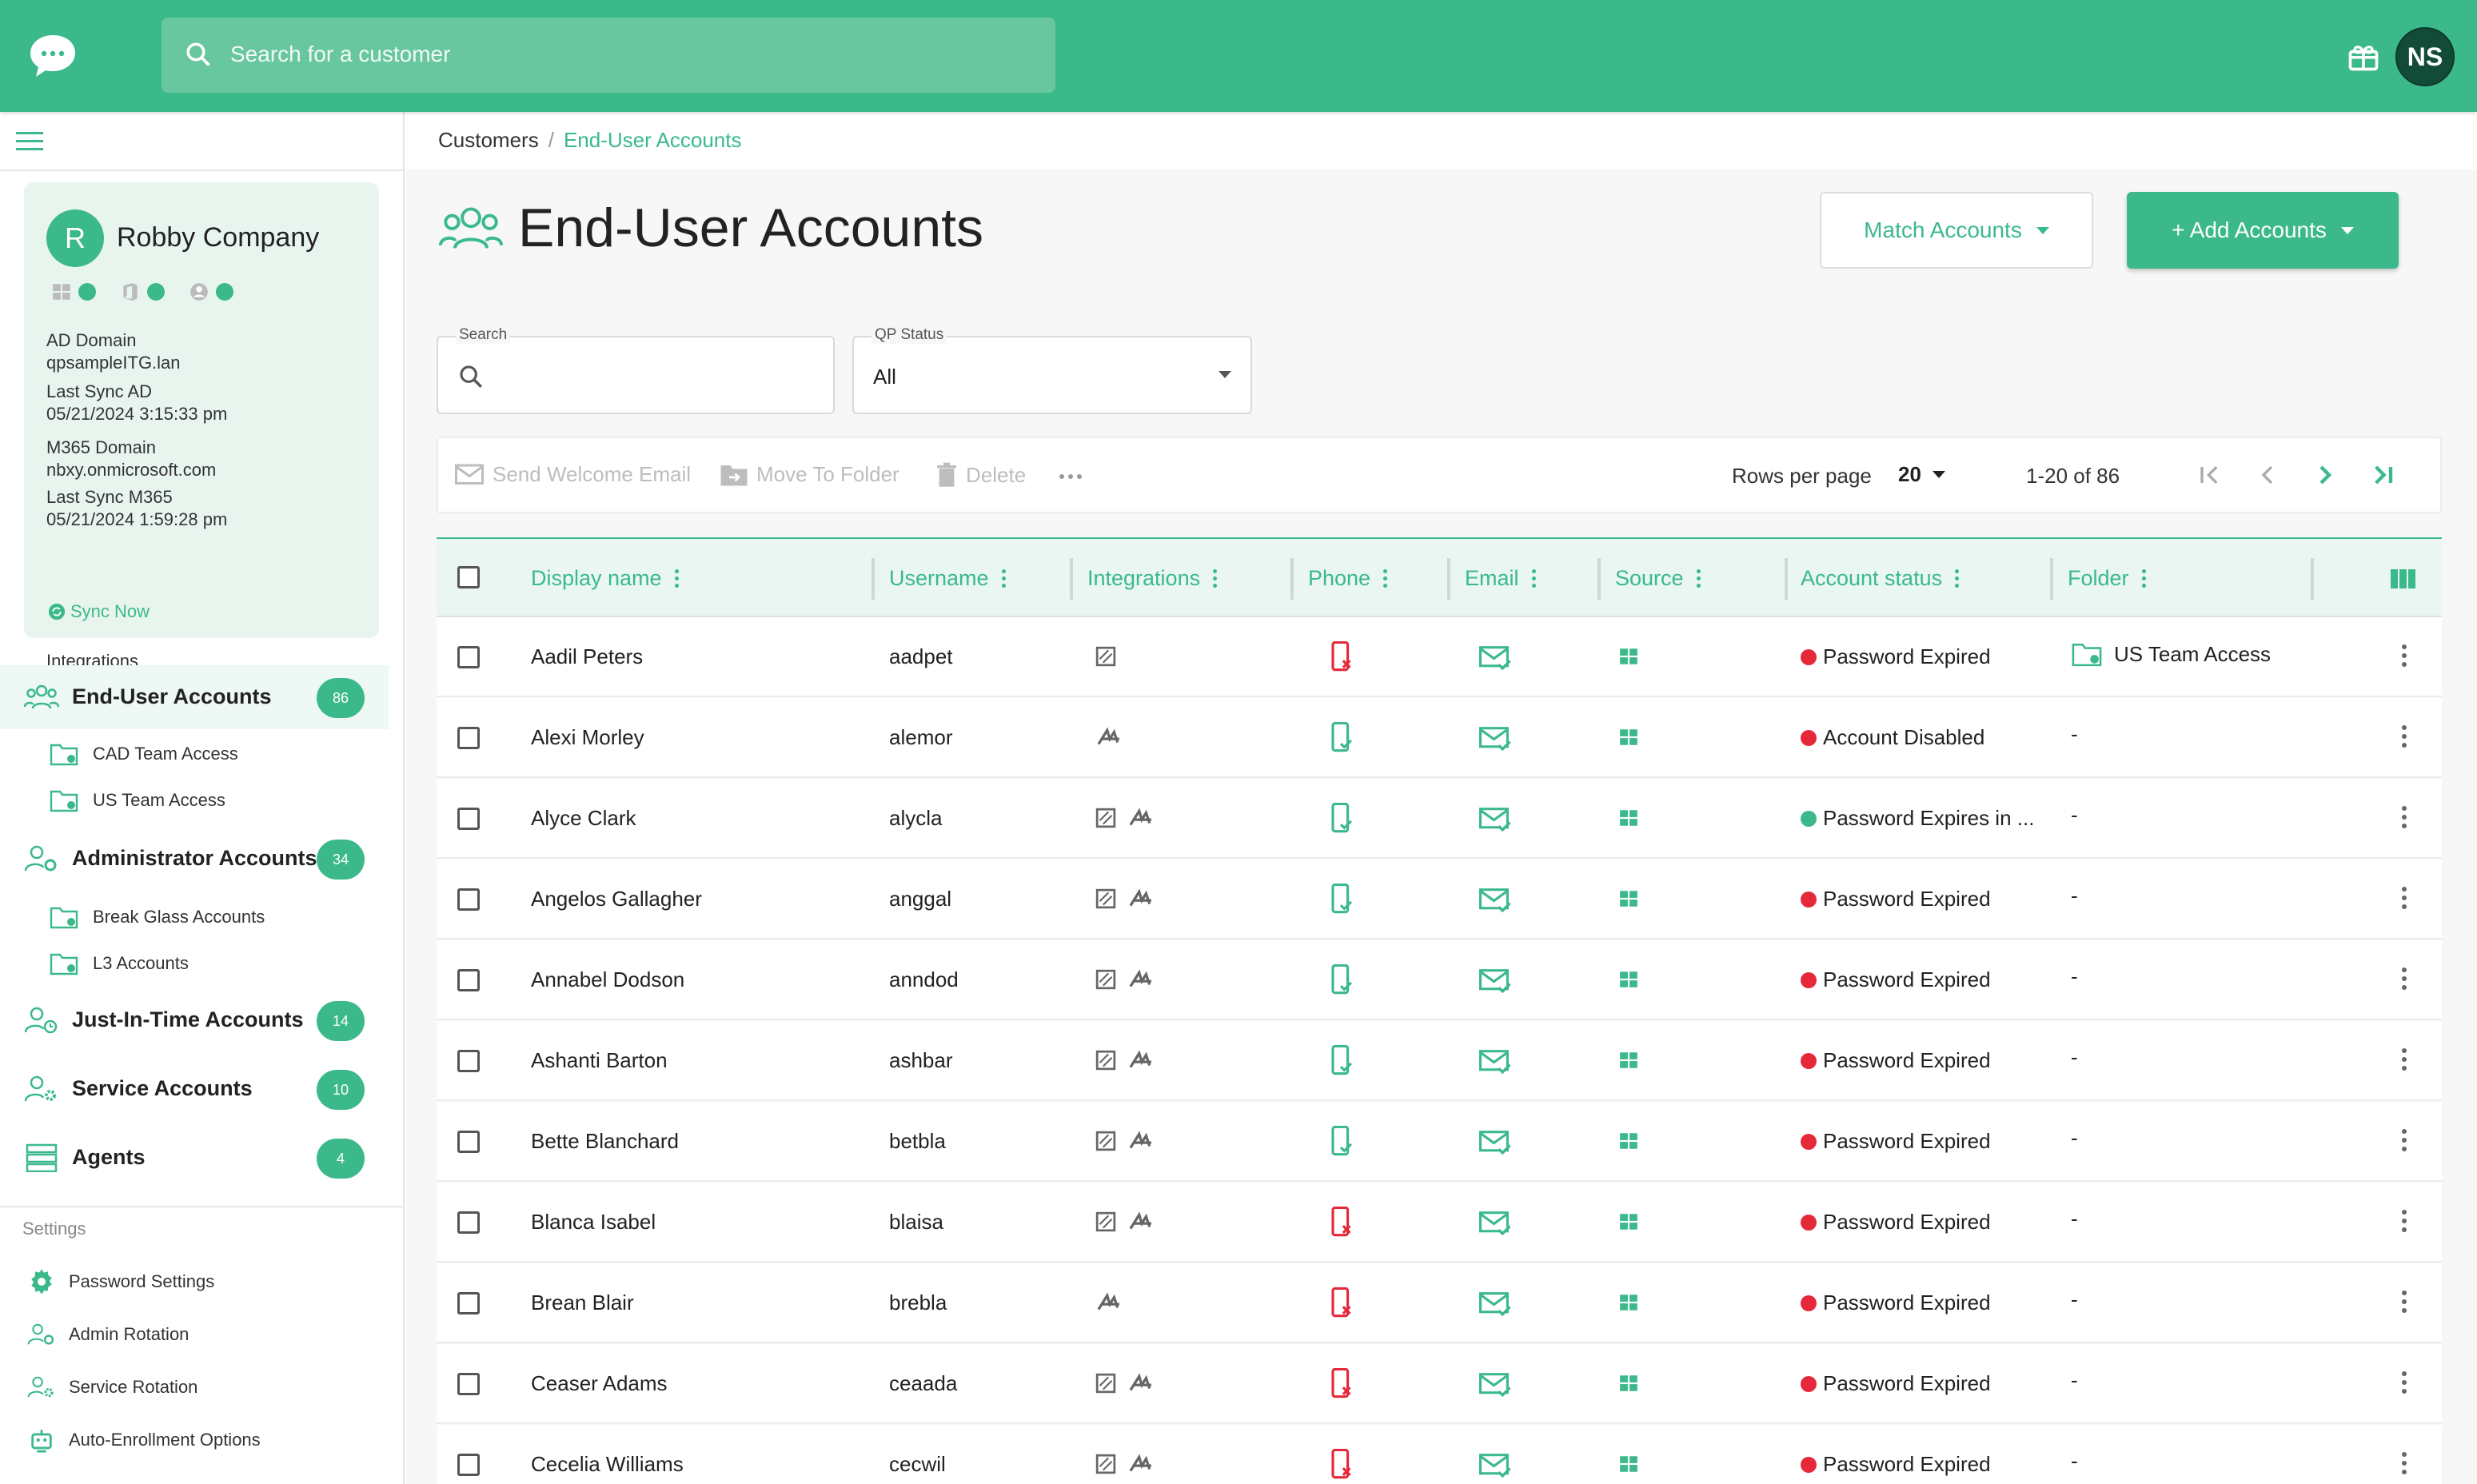  I want to click on table-row: Brean Blair brebla Password Expired -, so click(1439, 1303).